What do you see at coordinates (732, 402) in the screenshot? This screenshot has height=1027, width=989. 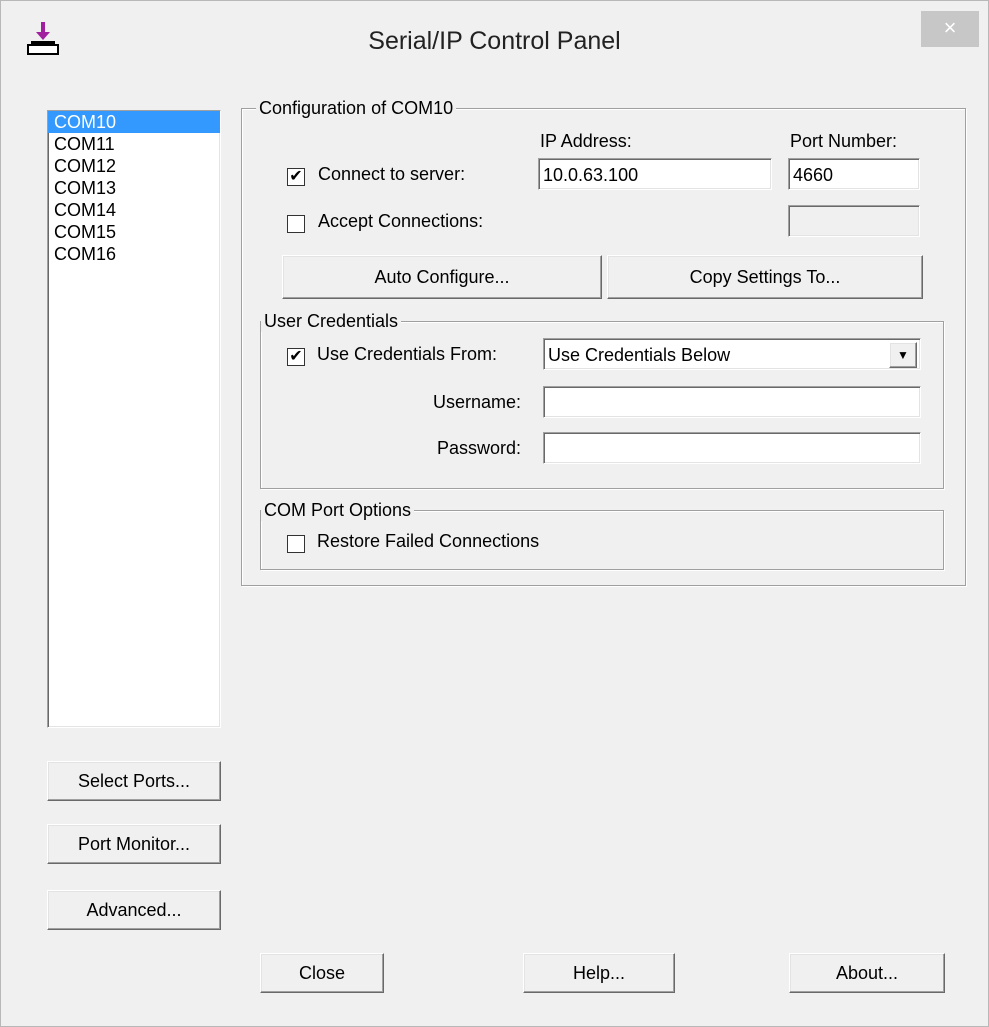 I see `username-field` at bounding box center [732, 402].